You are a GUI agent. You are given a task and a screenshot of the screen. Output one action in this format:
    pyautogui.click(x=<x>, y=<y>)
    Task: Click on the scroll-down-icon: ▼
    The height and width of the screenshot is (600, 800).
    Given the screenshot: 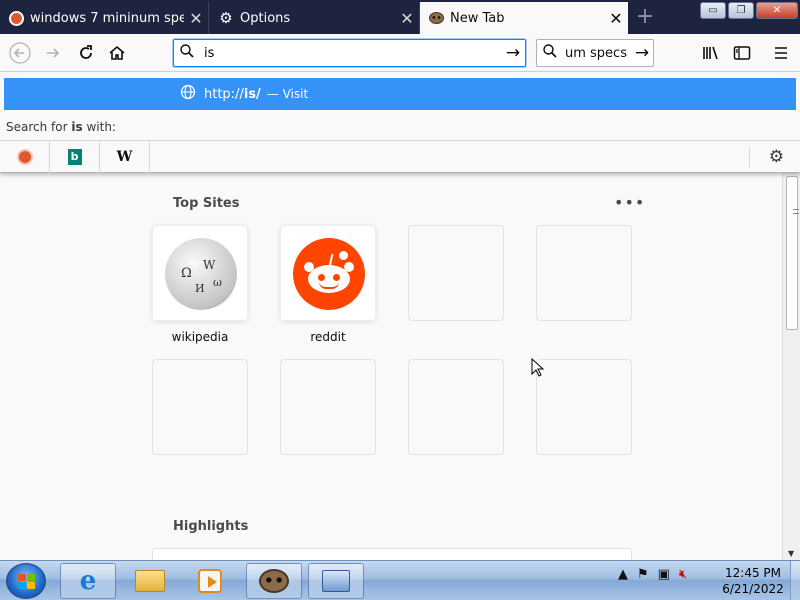 What is the action you would take?
    pyautogui.click(x=791, y=553)
    